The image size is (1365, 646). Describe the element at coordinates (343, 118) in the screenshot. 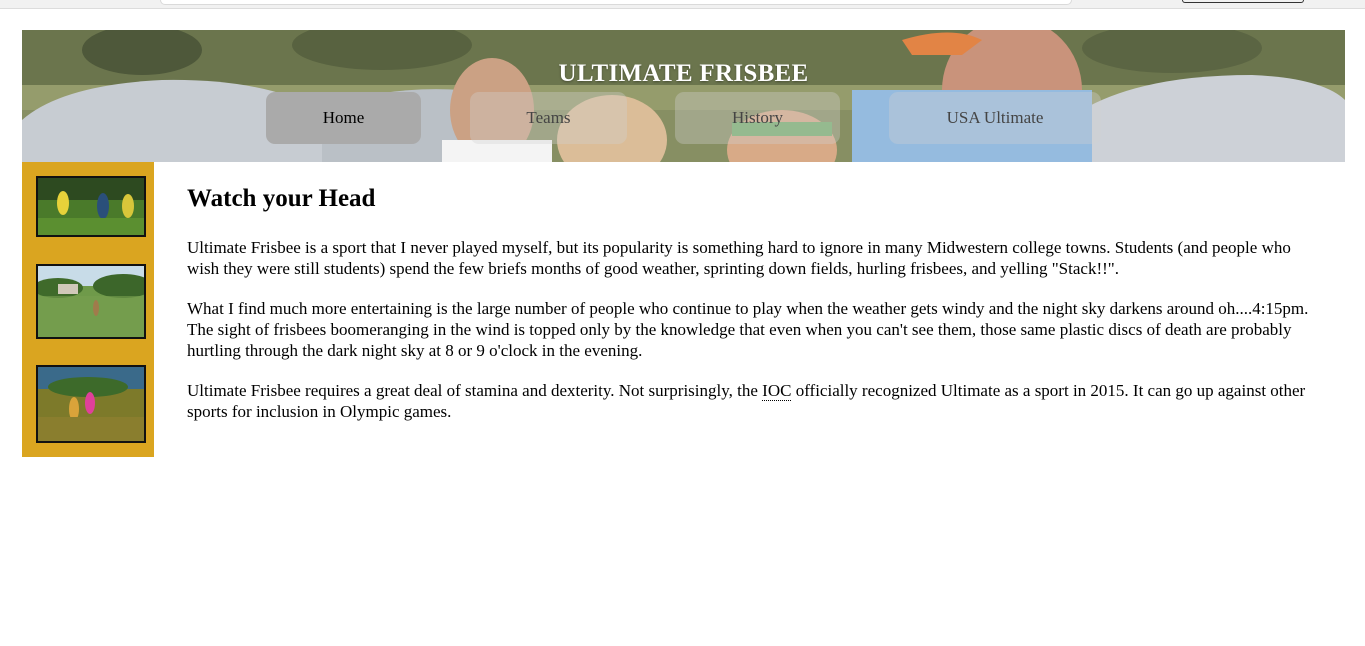

I see `nav-home: Home` at that location.